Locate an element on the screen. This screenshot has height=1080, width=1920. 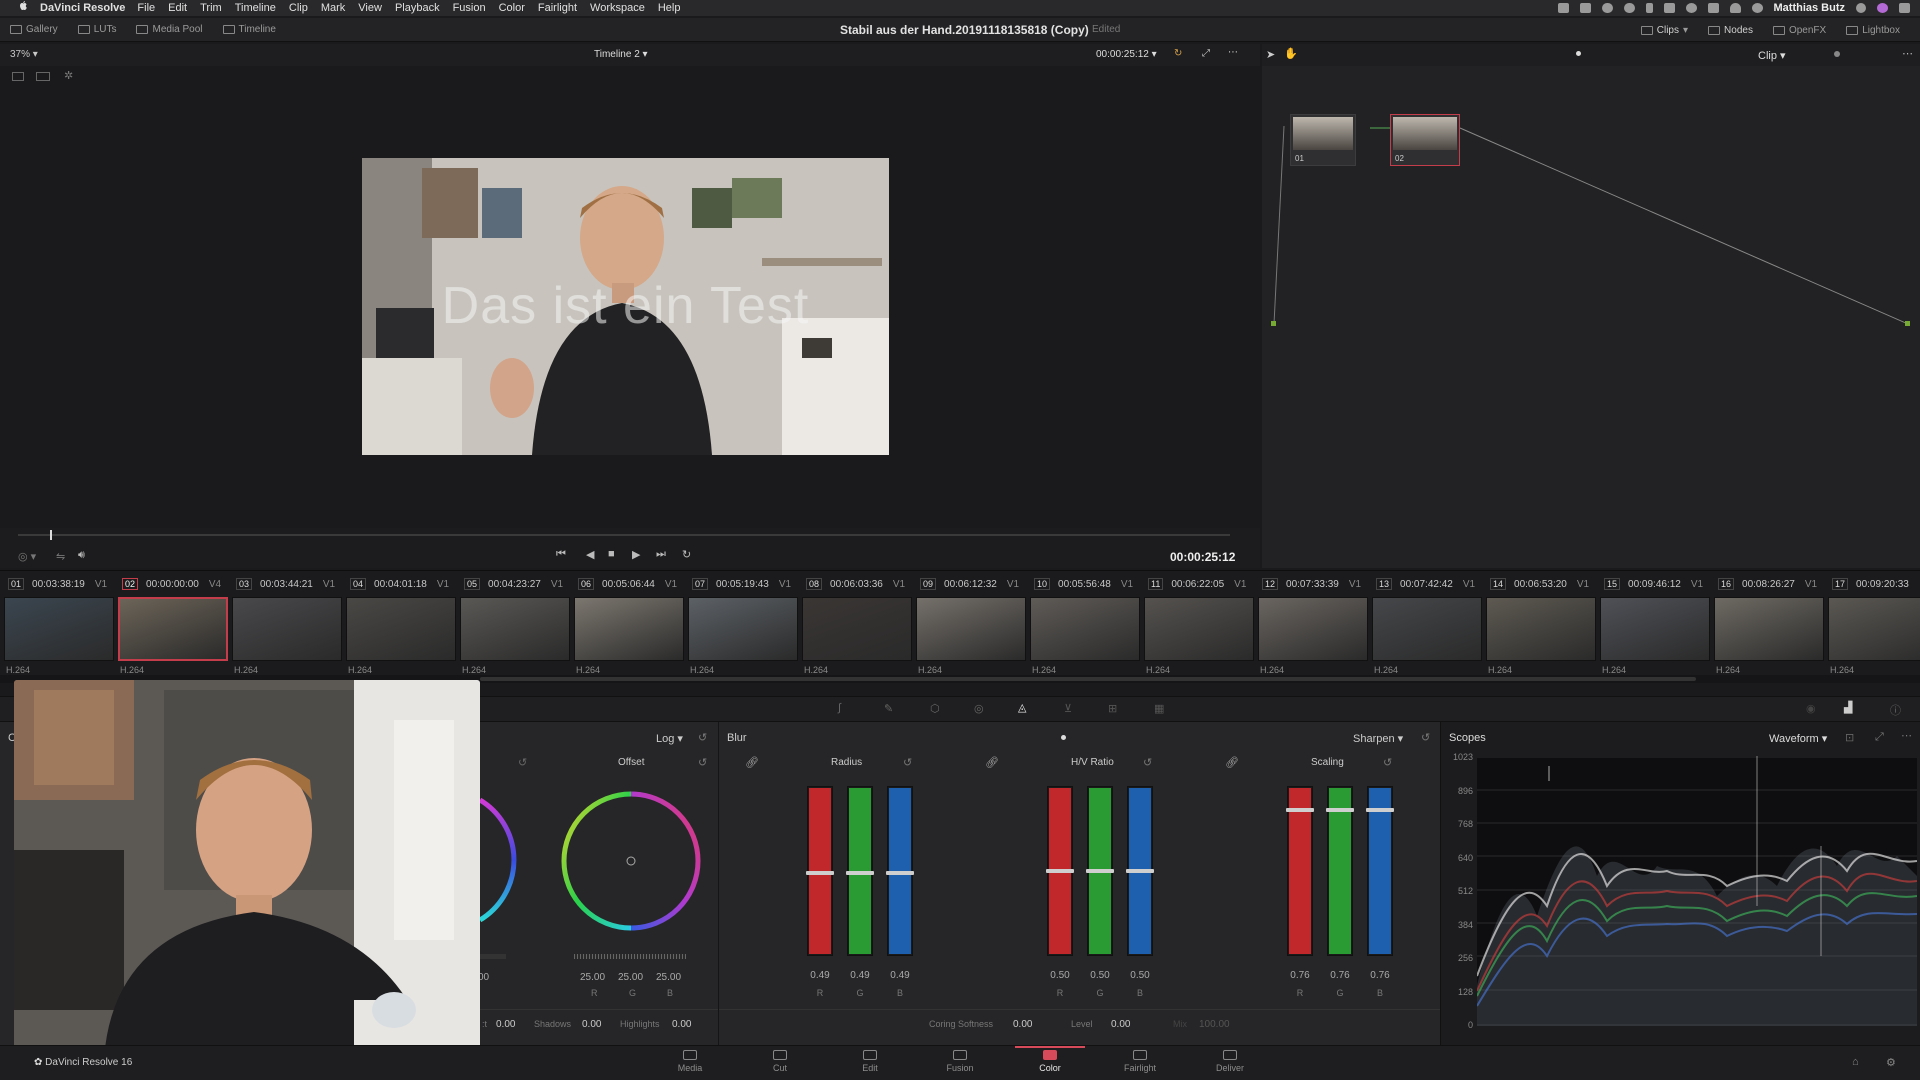
page-tab-edit: Edit is located at coordinates (870, 1061).